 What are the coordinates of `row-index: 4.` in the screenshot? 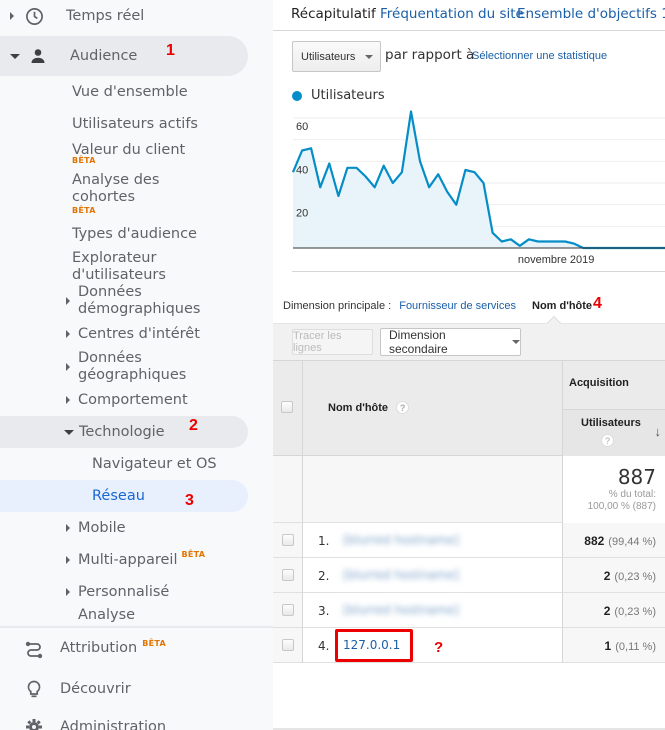 It's located at (324, 646).